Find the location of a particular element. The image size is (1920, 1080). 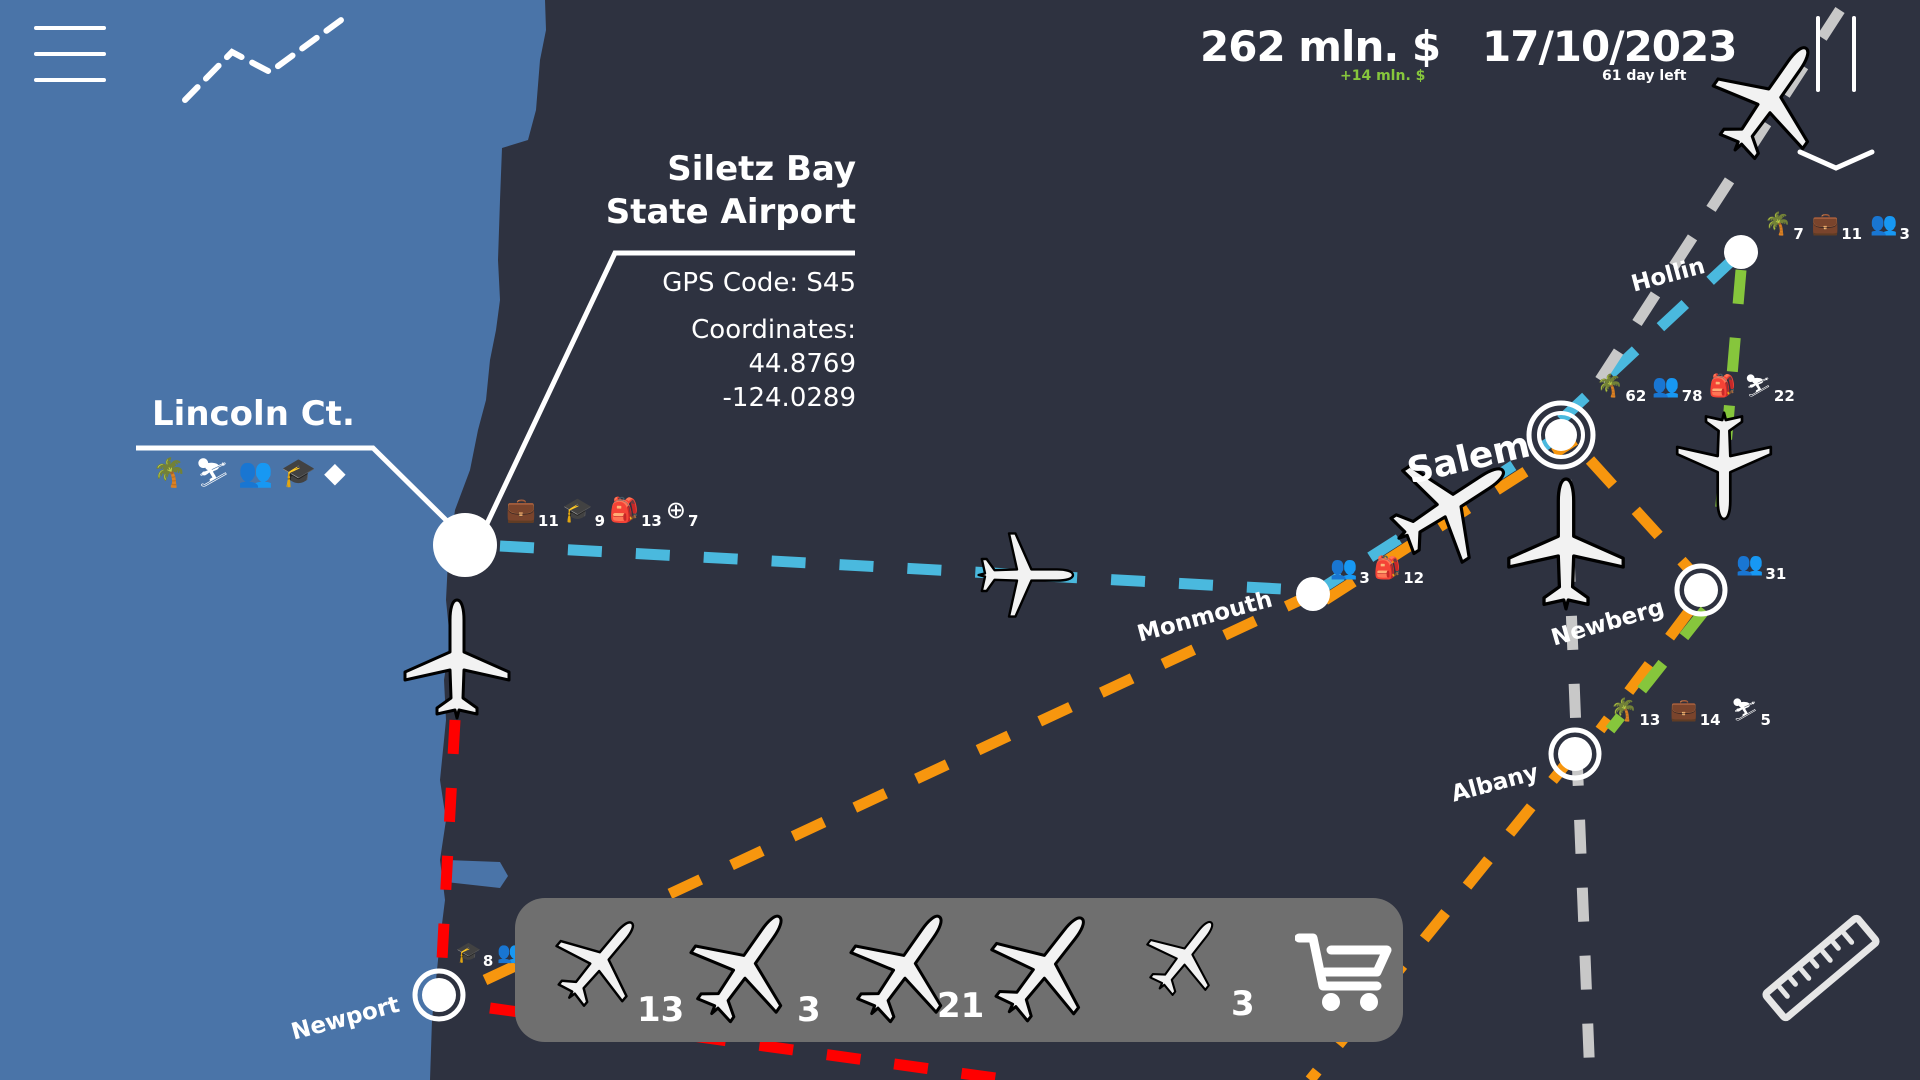

demand-item: 🌴 62 is located at coordinates (1621, 389).